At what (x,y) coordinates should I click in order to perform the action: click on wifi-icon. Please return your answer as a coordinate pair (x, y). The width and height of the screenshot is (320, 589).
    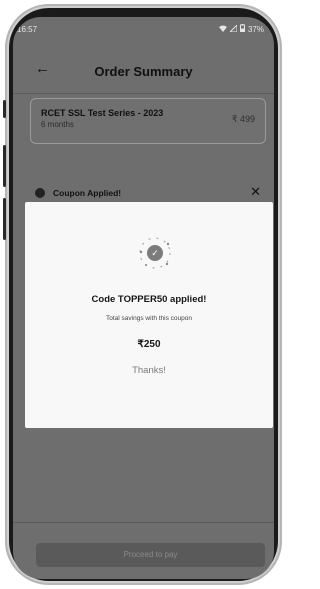
    Looking at the image, I should click on (222, 29).